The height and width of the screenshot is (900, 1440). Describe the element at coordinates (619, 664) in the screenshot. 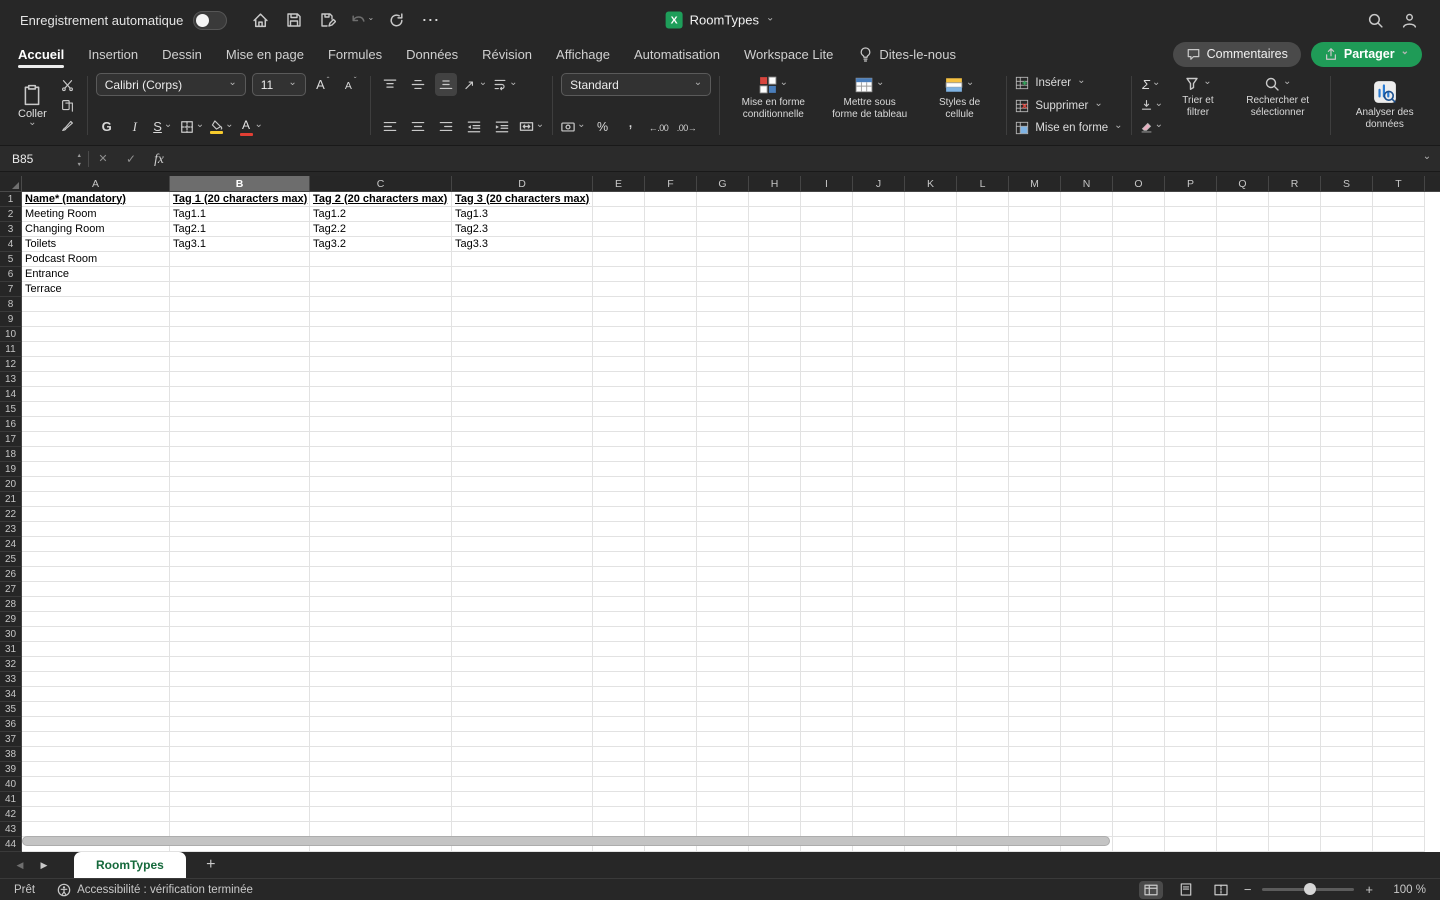

I see `cell-E32` at that location.